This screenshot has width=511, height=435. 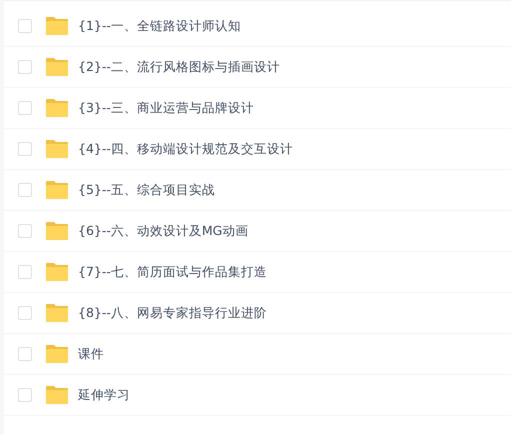 What do you see at coordinates (163, 231) in the screenshot?
I see `folder-name: {6}--六、动效设计及MG动画` at bounding box center [163, 231].